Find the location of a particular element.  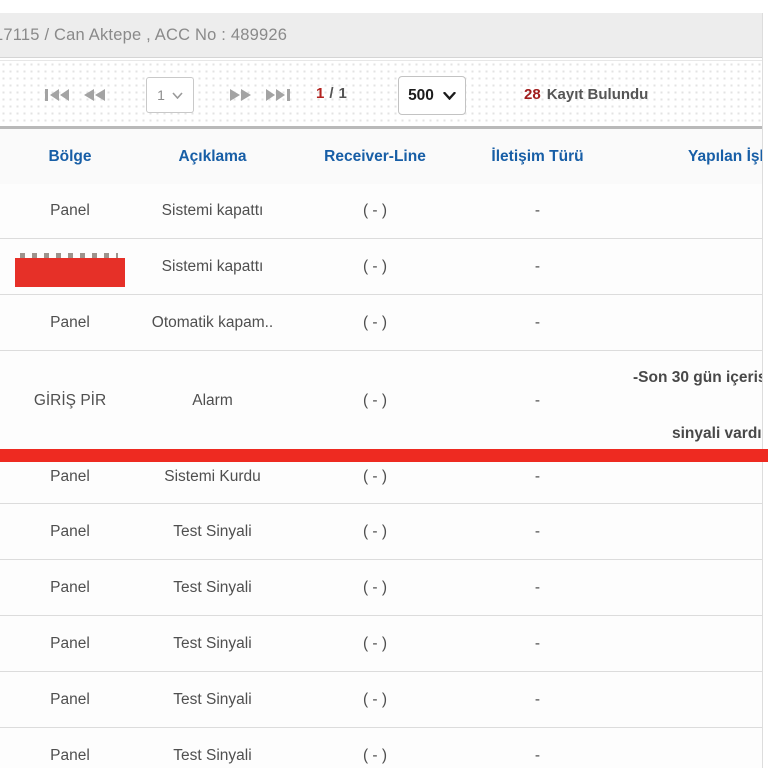

record-count: 28 Kayıt Bulundu is located at coordinates (586, 94).